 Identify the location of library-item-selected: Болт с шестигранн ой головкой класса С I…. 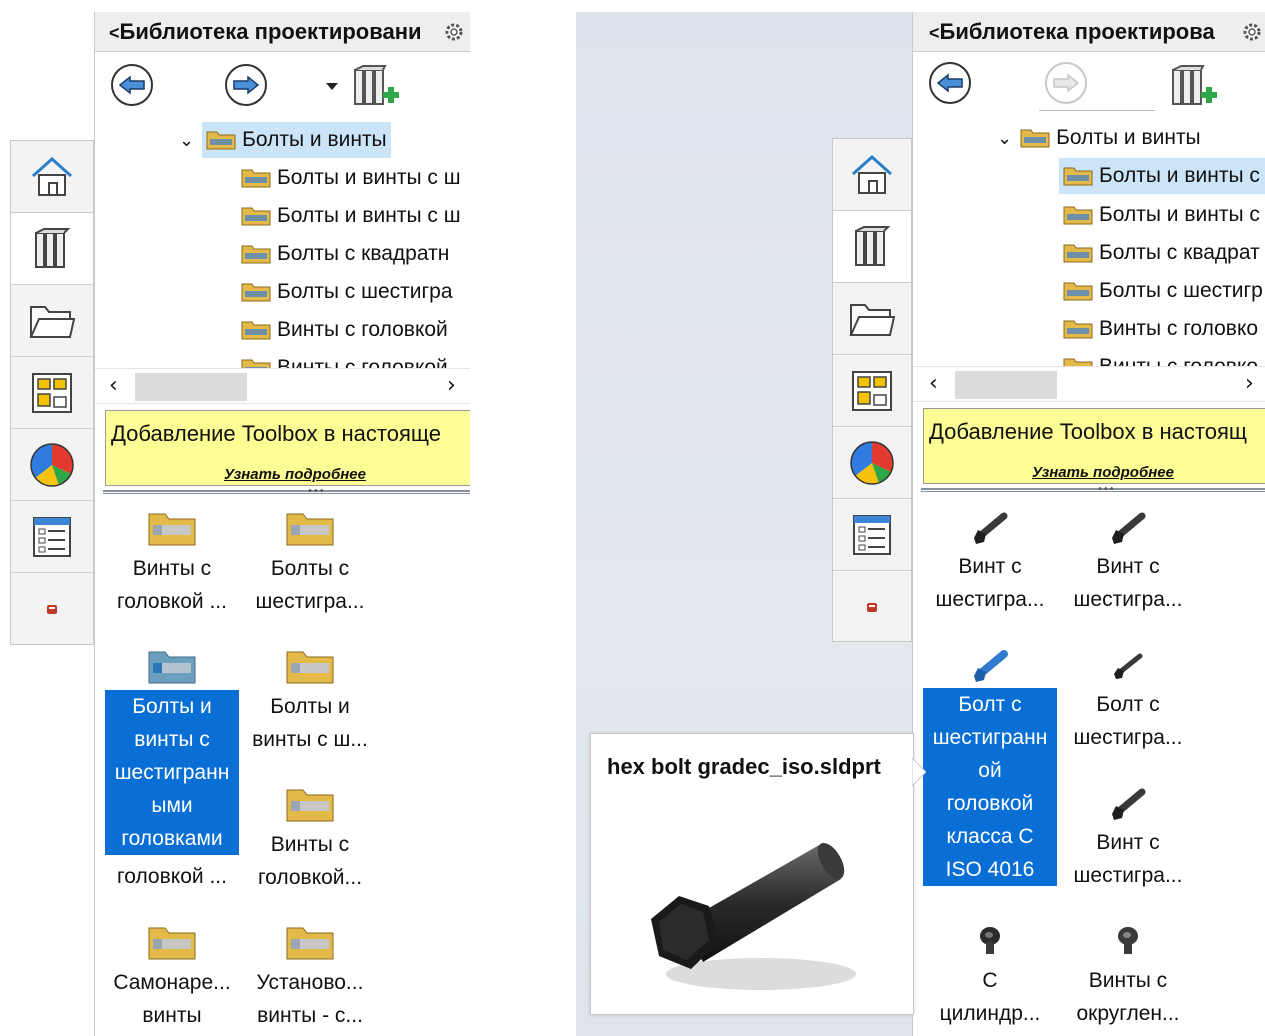
(990, 763).